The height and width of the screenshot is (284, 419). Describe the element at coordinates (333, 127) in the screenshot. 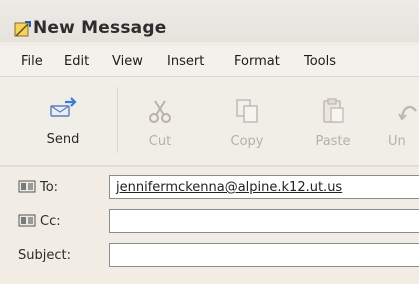

I see `paste-button: Paste` at that location.